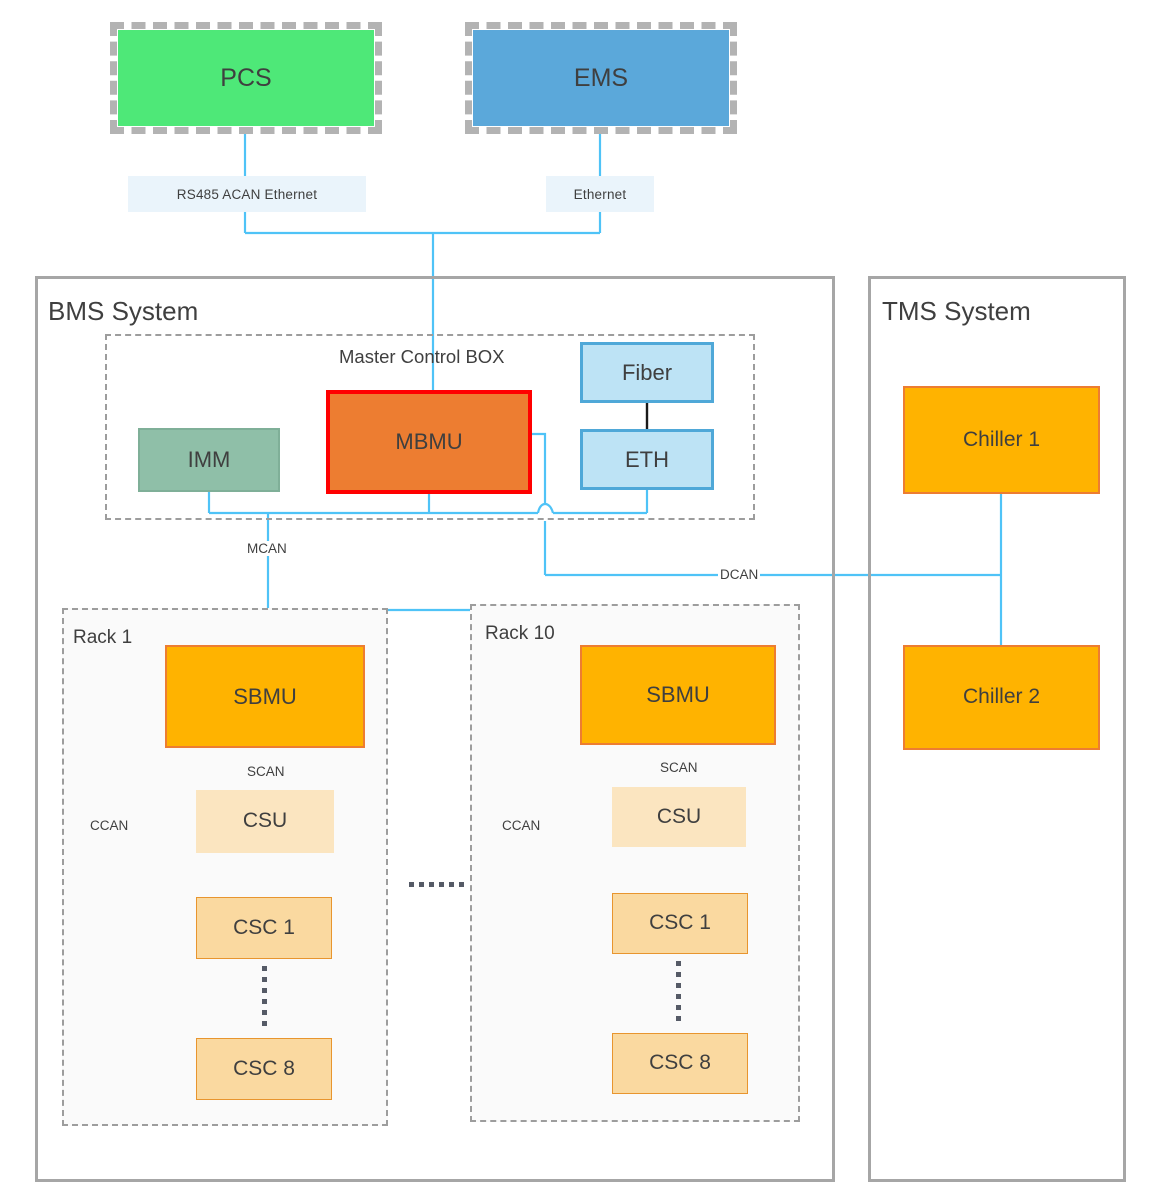  I want to click on bus-label-dcan: DCAN, so click(739, 574).